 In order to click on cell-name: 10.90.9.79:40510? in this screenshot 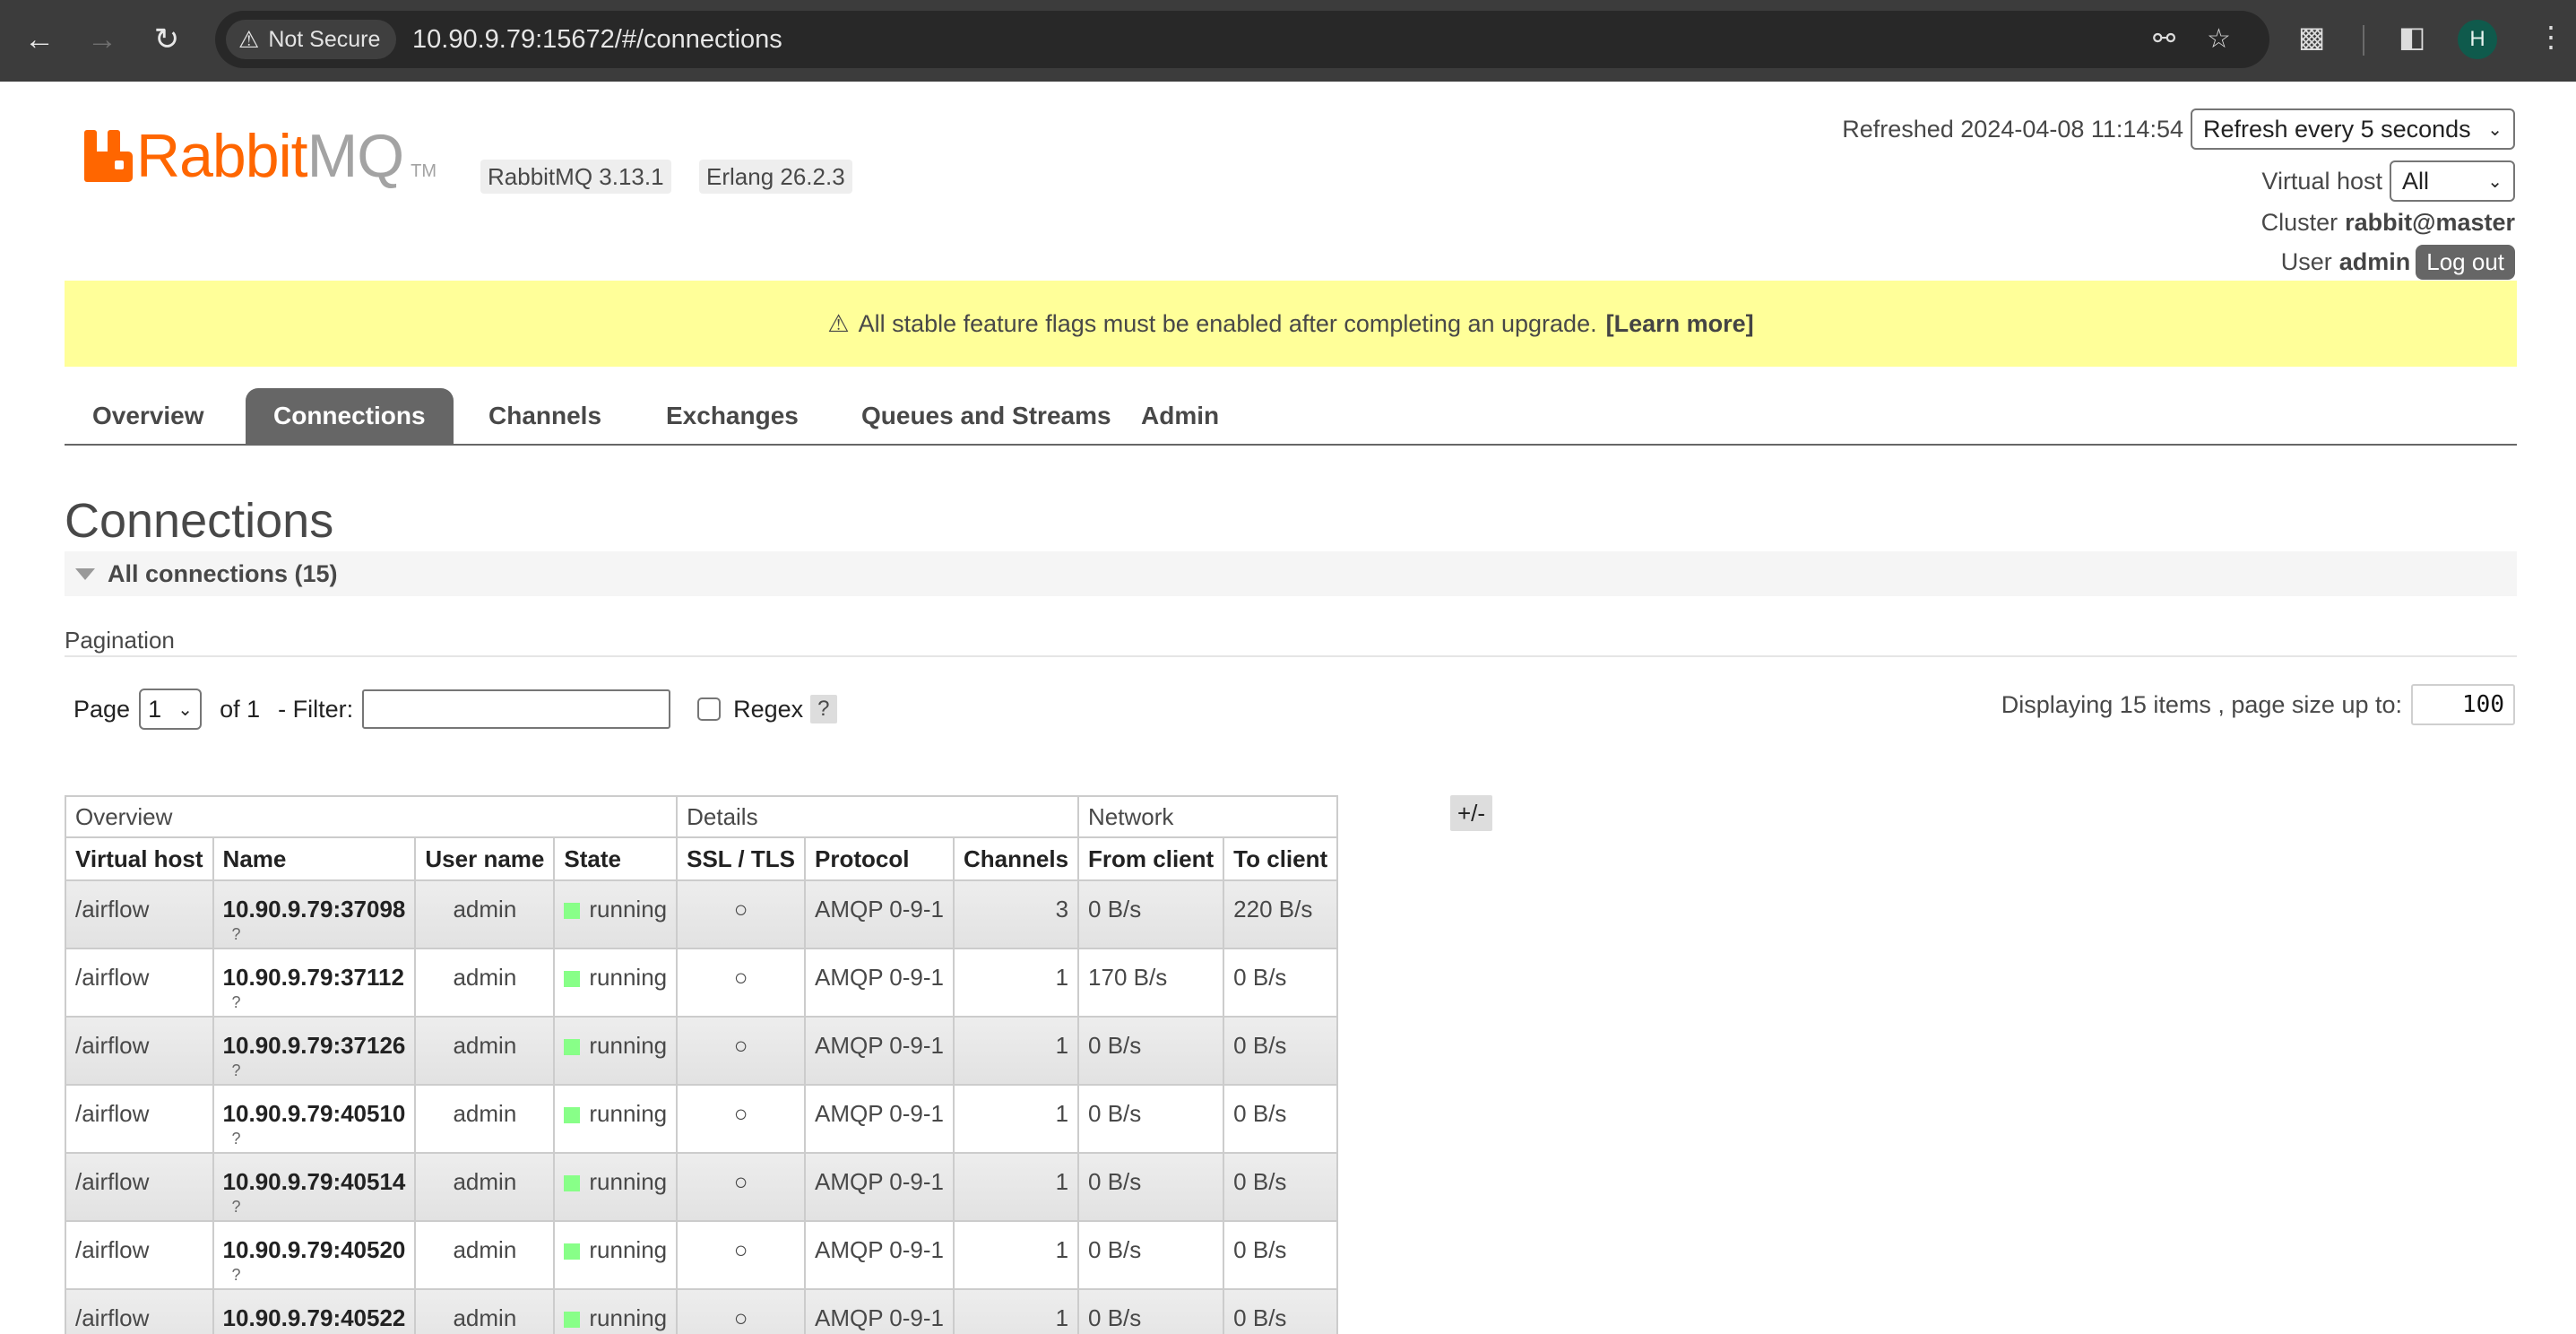, I will do `click(314, 1119)`.